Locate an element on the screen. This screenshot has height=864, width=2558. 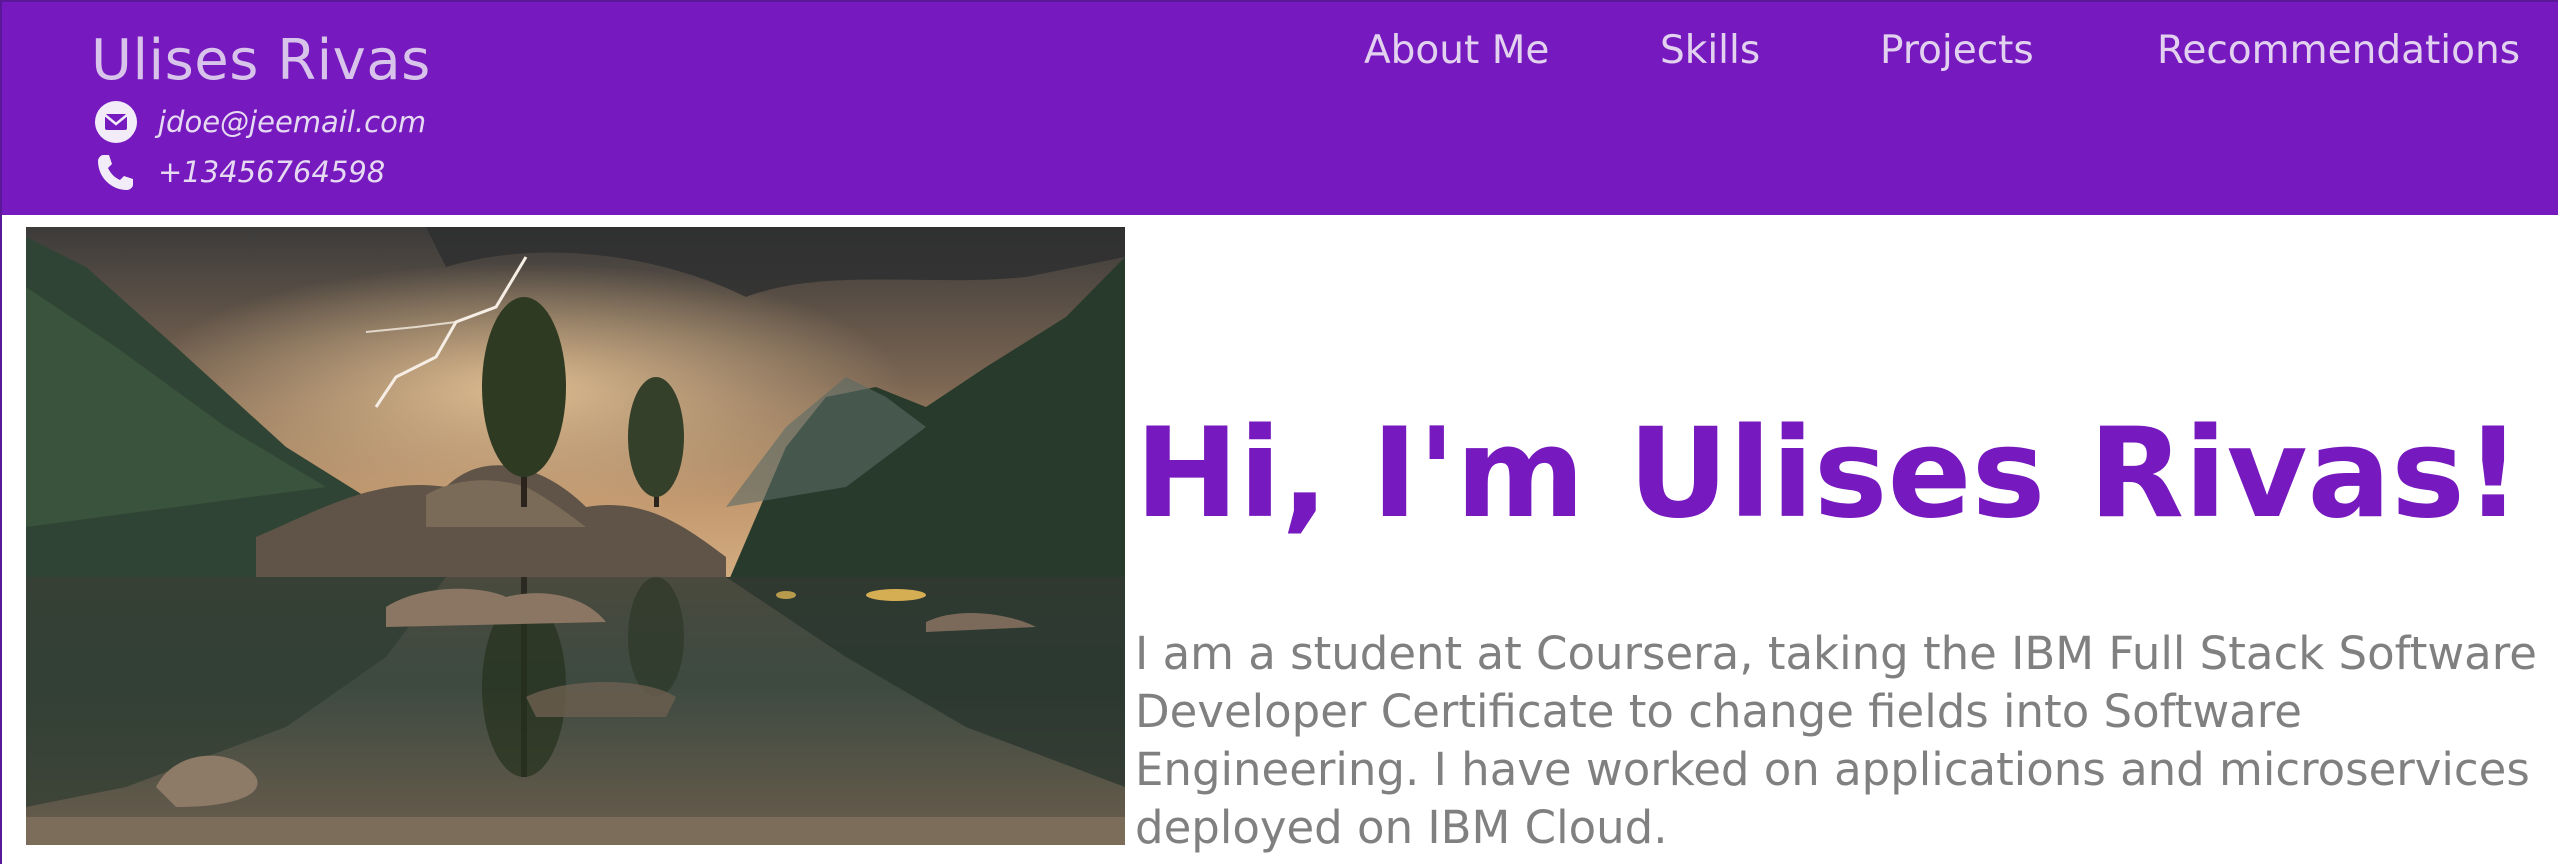
hero-heading: Hi, I'm Ulises Rivas! is located at coordinates (1846, 474).